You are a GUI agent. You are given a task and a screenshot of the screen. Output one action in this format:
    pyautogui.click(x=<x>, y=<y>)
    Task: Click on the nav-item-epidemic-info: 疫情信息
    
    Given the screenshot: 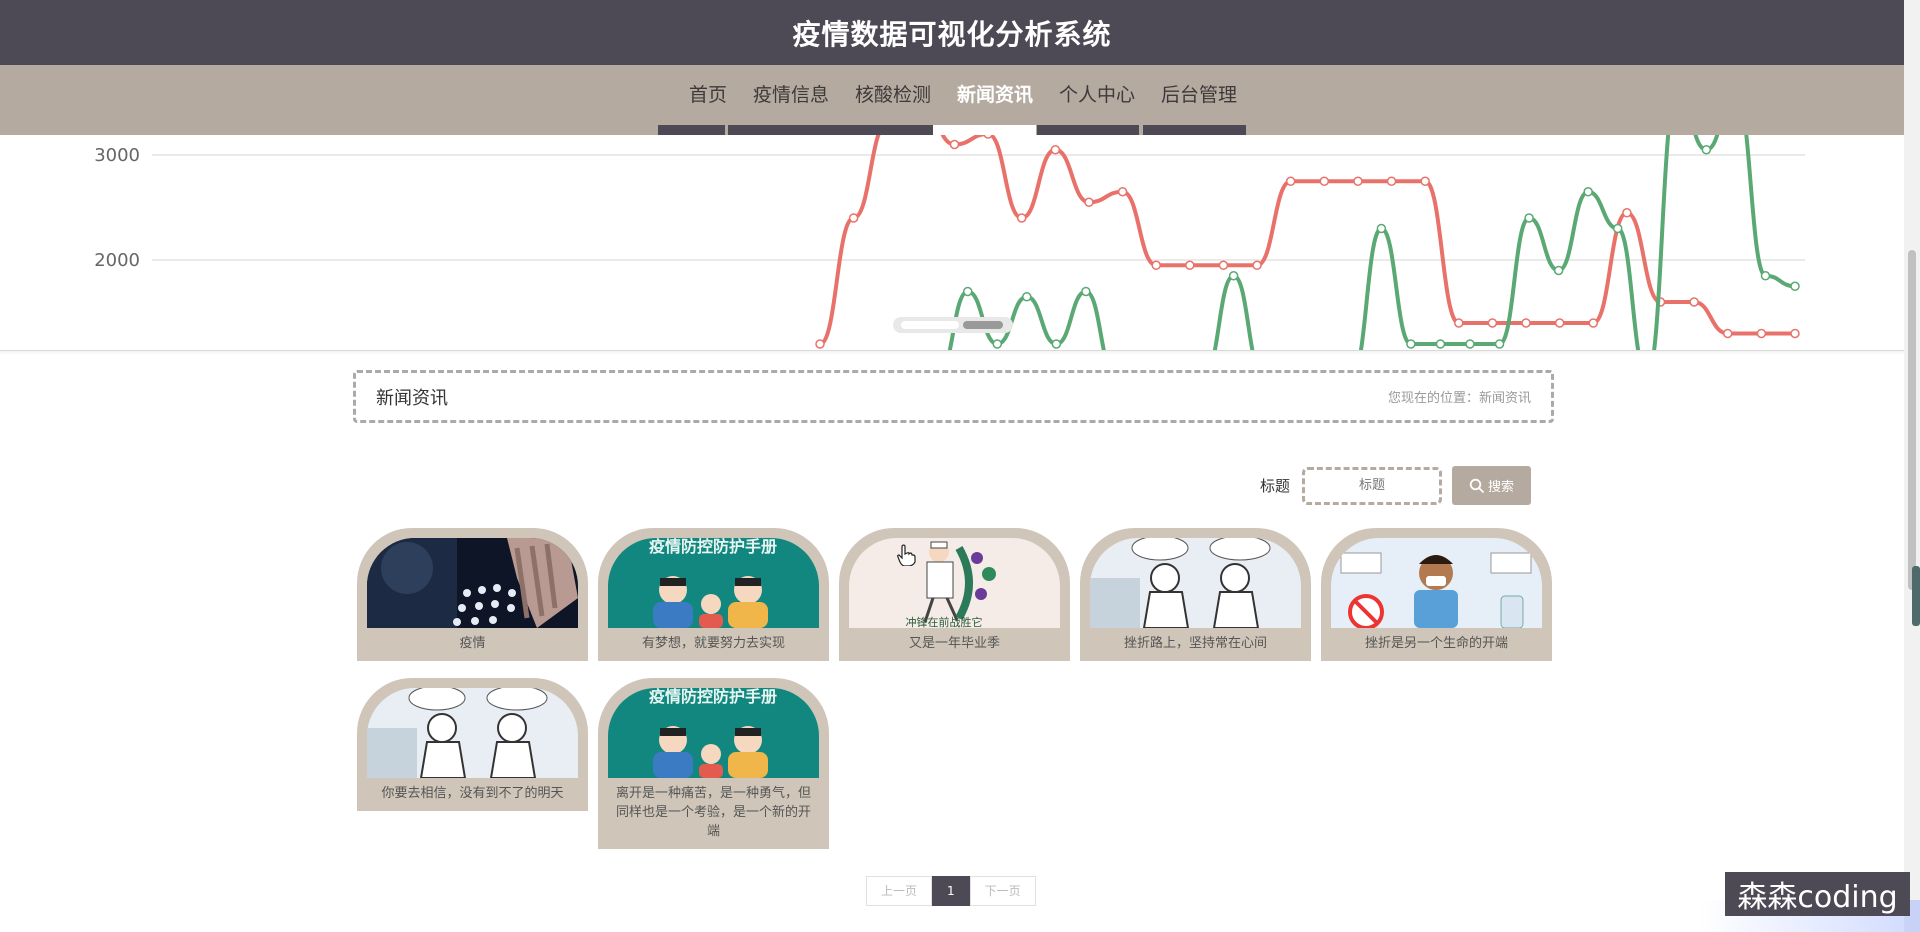 What is the action you would take?
    pyautogui.click(x=791, y=95)
    